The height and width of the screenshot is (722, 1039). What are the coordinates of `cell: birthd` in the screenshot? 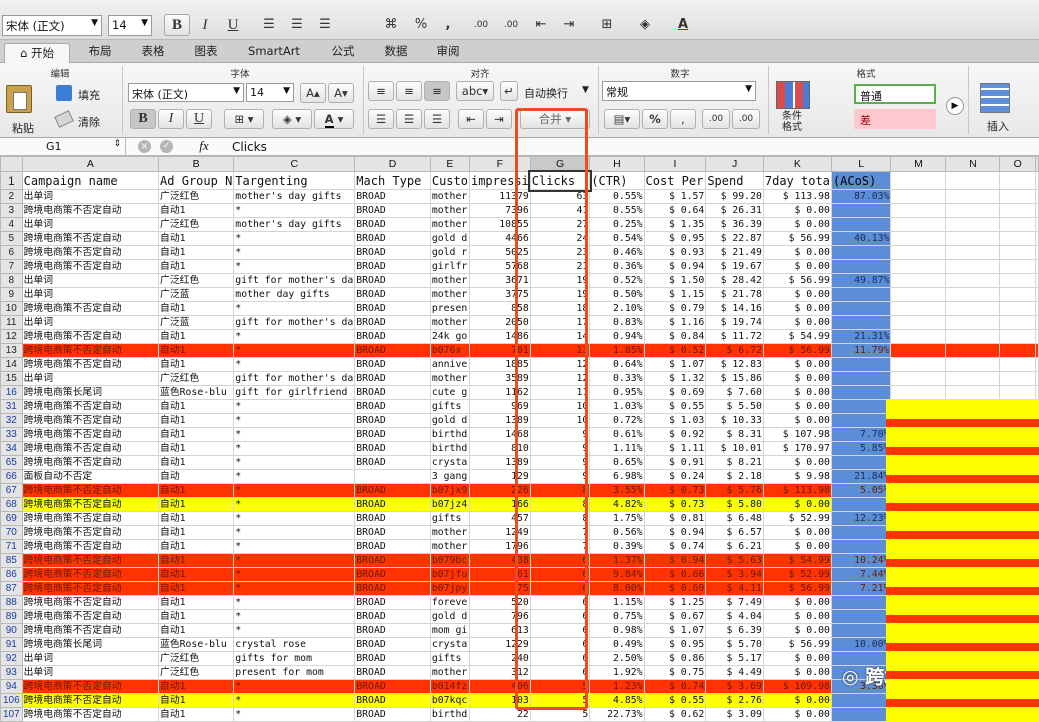 It's located at (449, 434).